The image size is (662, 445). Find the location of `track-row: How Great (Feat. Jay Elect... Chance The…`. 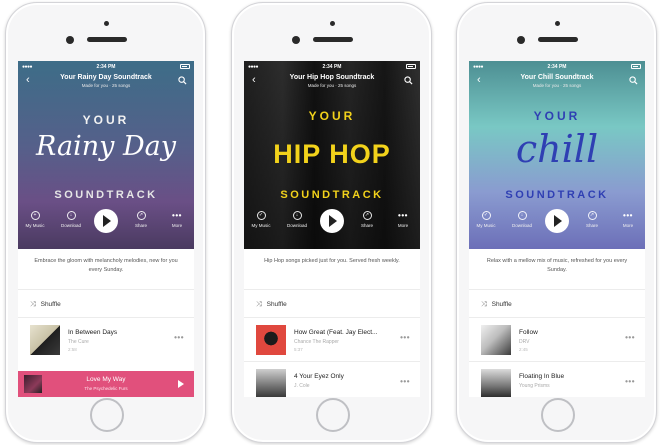

track-row: How Great (Feat. Jay Elect... Chance The… is located at coordinates (332, 339).